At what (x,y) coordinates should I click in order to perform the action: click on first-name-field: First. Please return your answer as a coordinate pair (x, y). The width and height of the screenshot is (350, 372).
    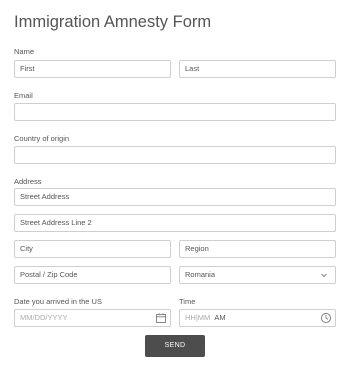
    Looking at the image, I should click on (92, 69).